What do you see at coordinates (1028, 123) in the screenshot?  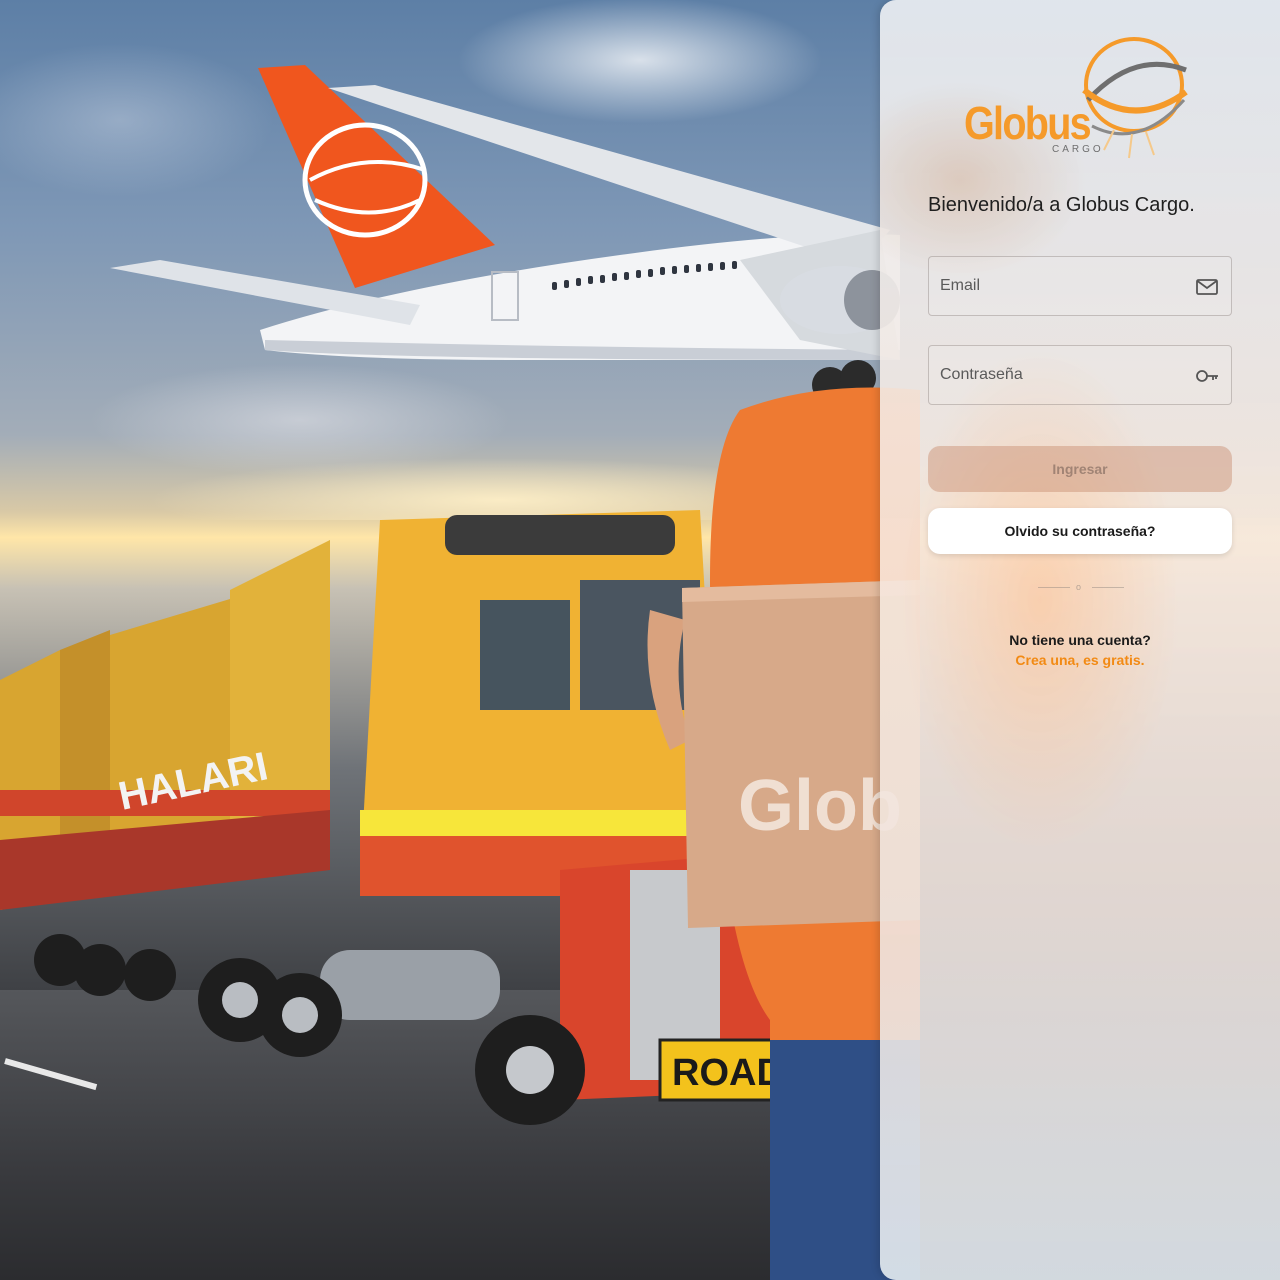 I see `logo-wordmark: Globus` at bounding box center [1028, 123].